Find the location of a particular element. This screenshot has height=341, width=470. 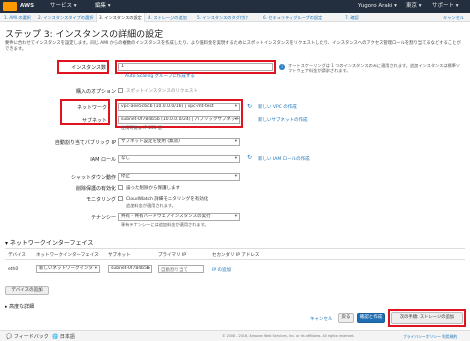

col-primary-ip: プライマリ IP is located at coordinates (172, 255).